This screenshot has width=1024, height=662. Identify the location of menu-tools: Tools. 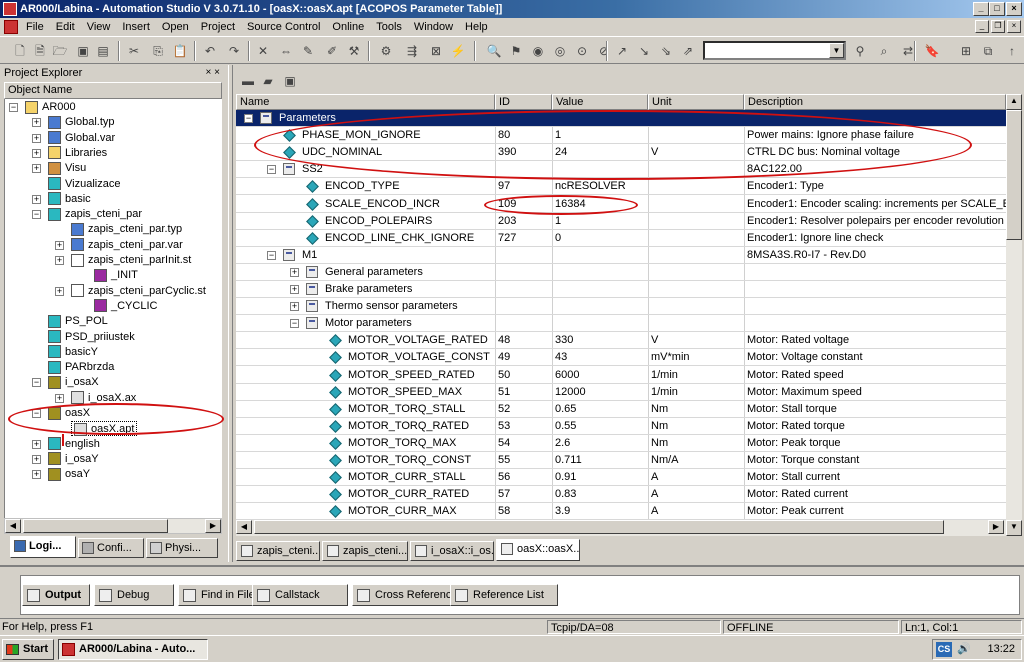
(389, 27).